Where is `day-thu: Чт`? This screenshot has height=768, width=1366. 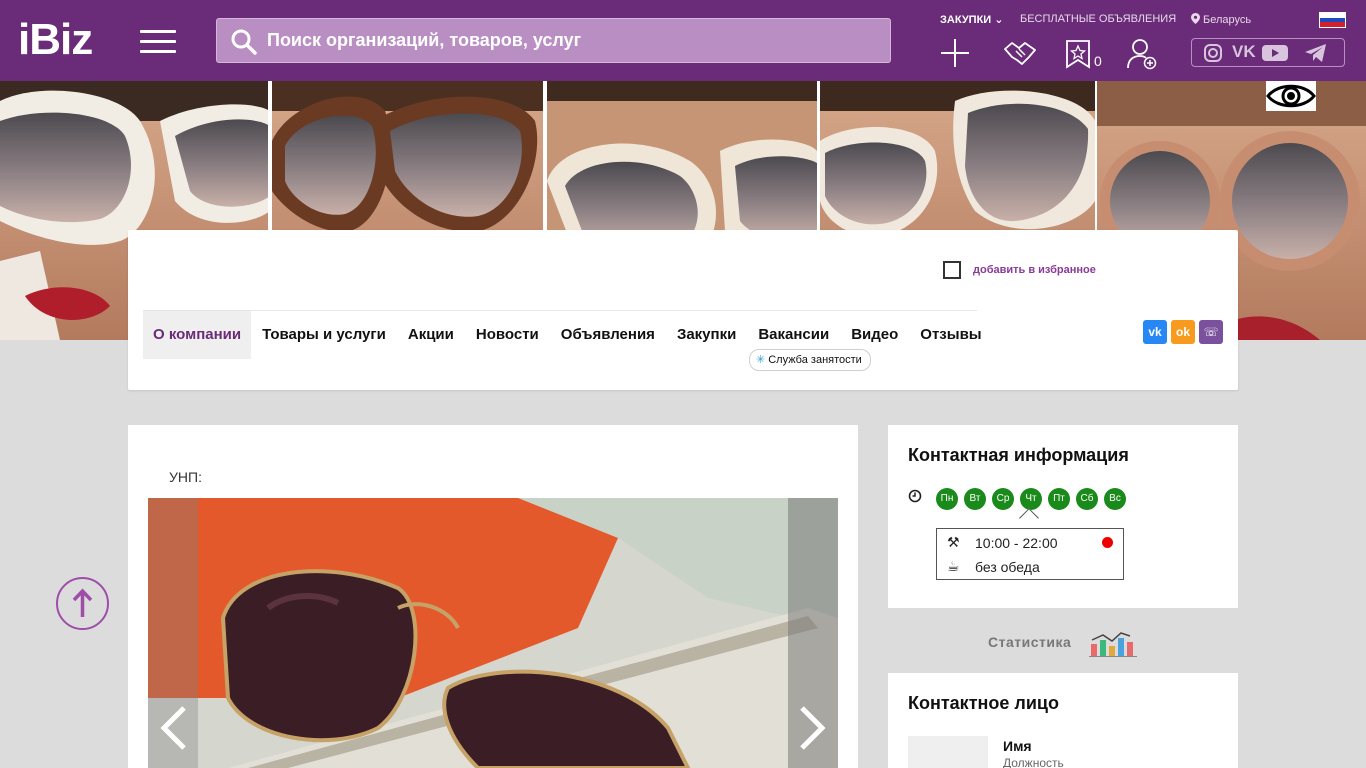 day-thu: Чт is located at coordinates (1031, 499).